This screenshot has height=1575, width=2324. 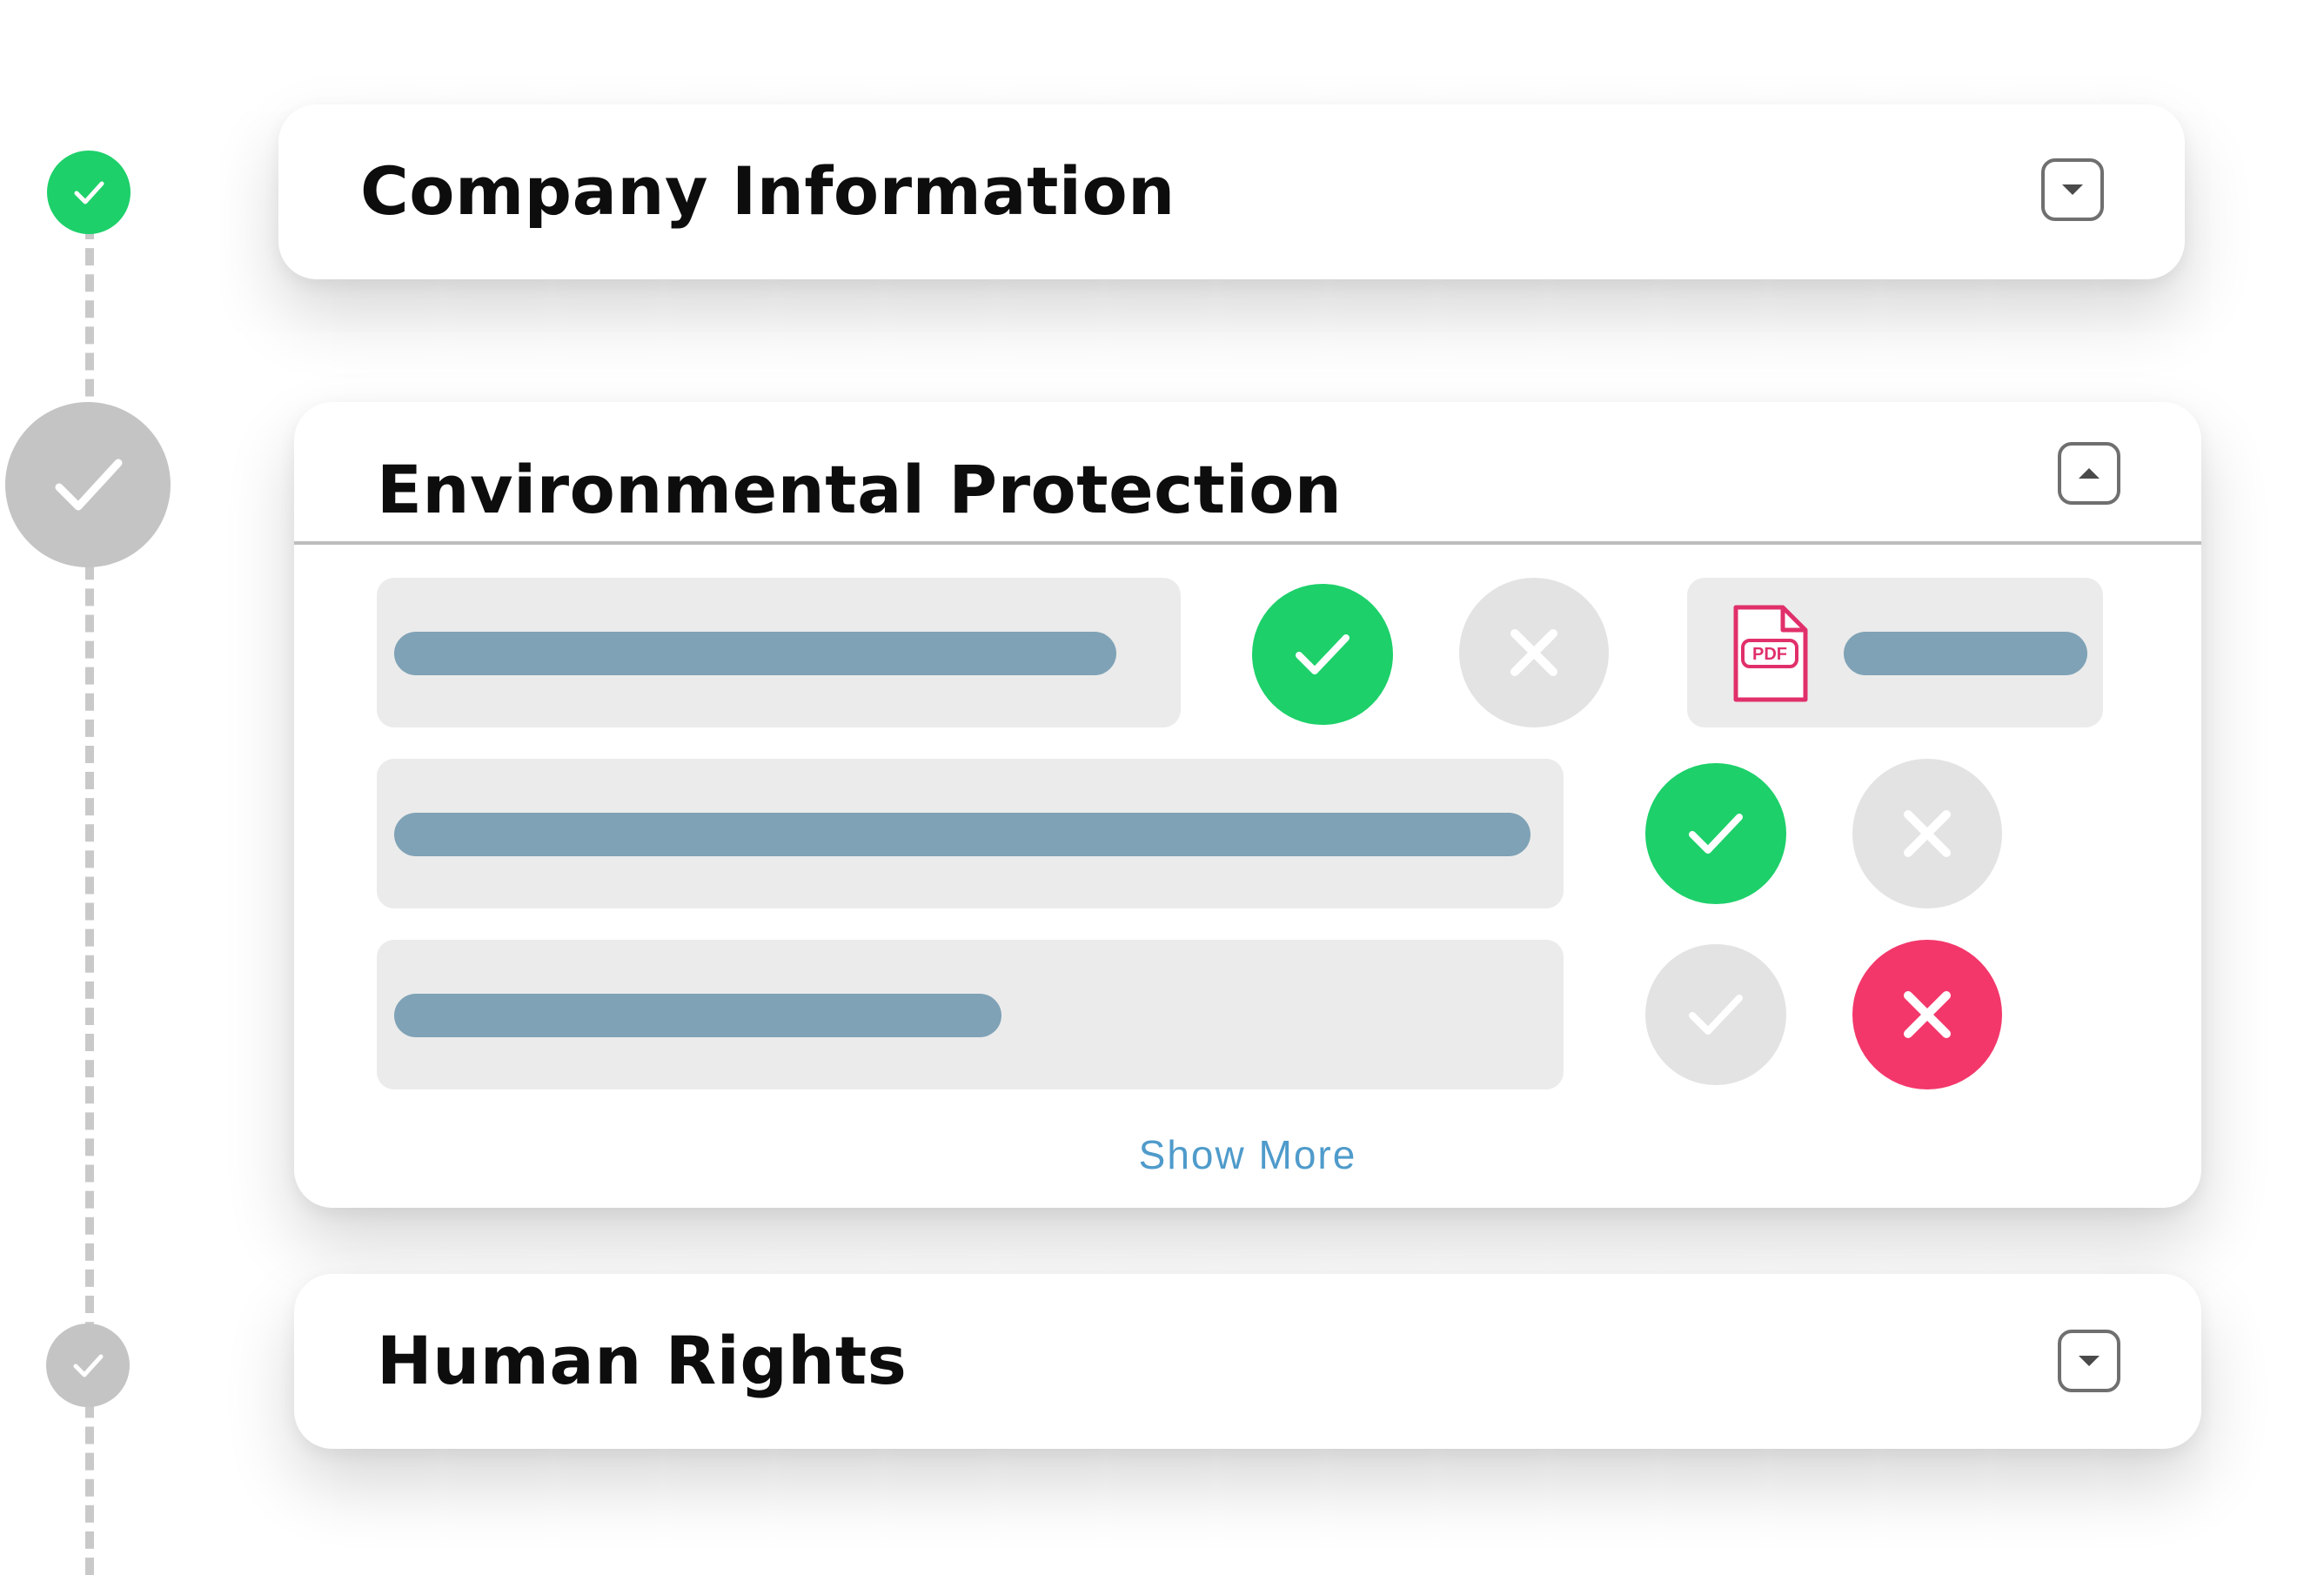 What do you see at coordinates (1247, 543) in the screenshot?
I see `section-divider` at bounding box center [1247, 543].